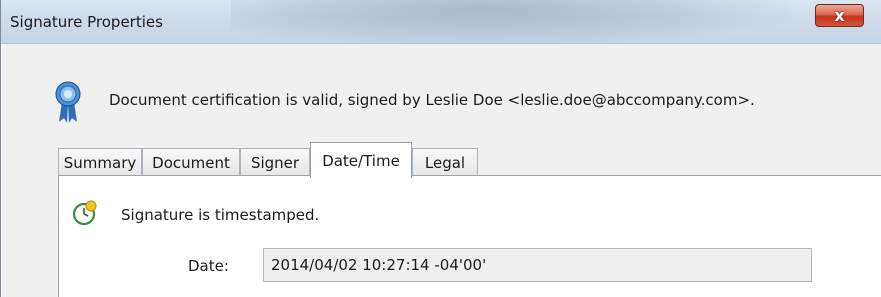 The width and height of the screenshot is (881, 297). What do you see at coordinates (379, 265) in the screenshot?
I see `date-value: 2014/04/02 10:27:14 -04'00'` at bounding box center [379, 265].